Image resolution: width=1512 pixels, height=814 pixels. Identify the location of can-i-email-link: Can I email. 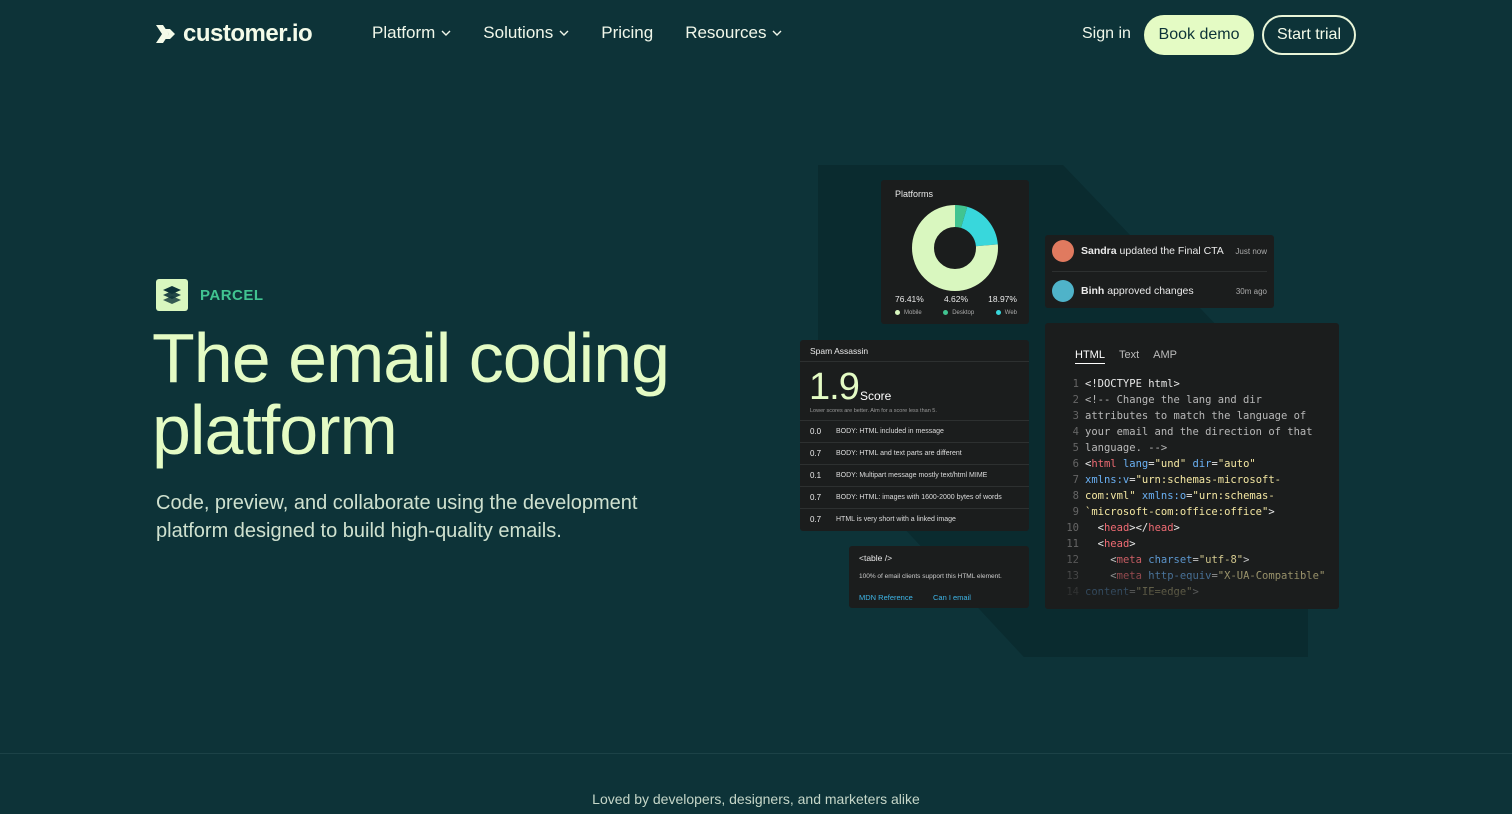
(952, 597).